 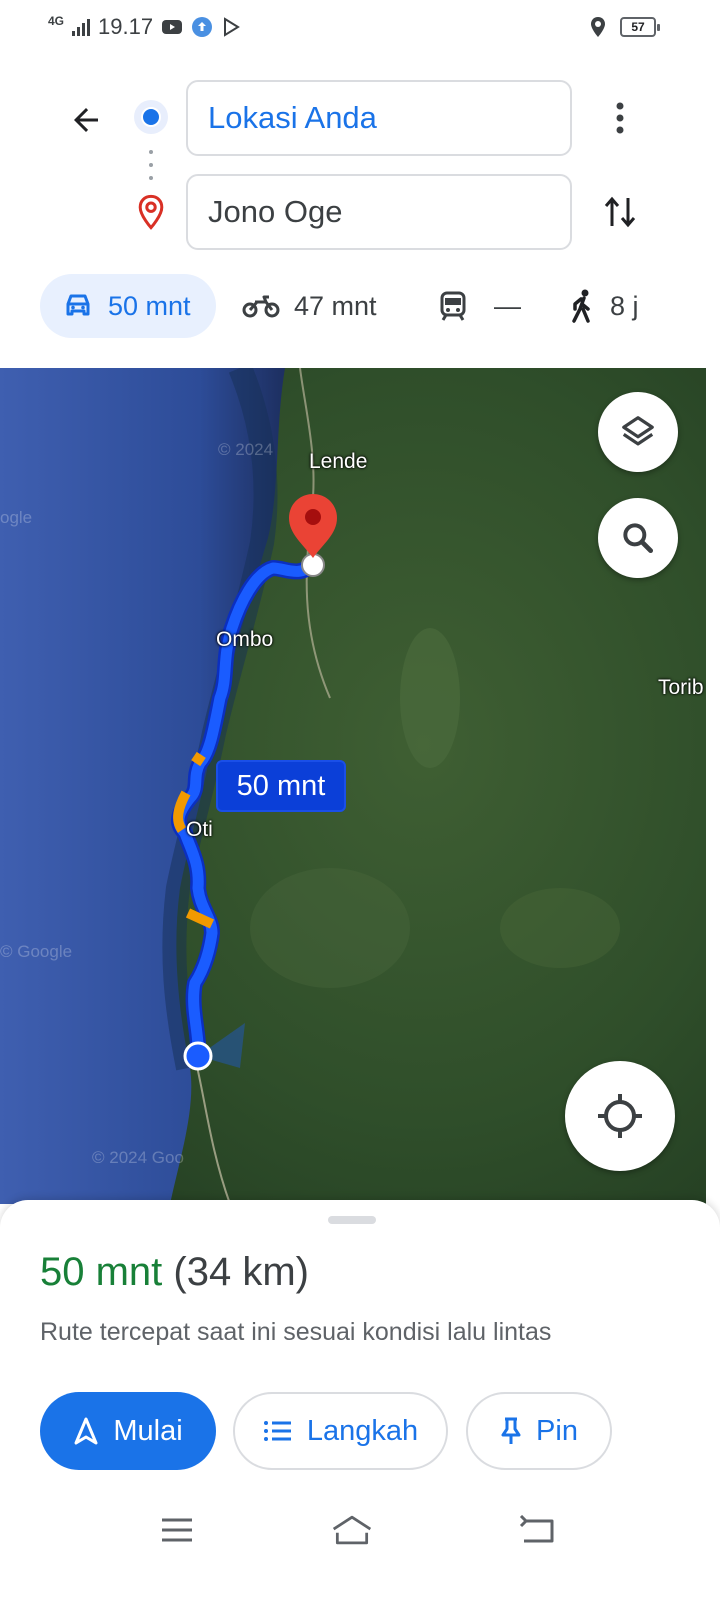 I want to click on swap-vert-icon, so click(x=620, y=212).